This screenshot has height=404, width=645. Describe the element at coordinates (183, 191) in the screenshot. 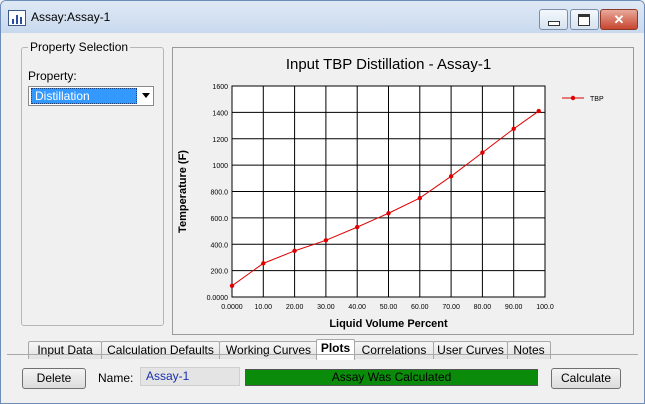

I see `y-axis-label: Temperature (F)` at that location.